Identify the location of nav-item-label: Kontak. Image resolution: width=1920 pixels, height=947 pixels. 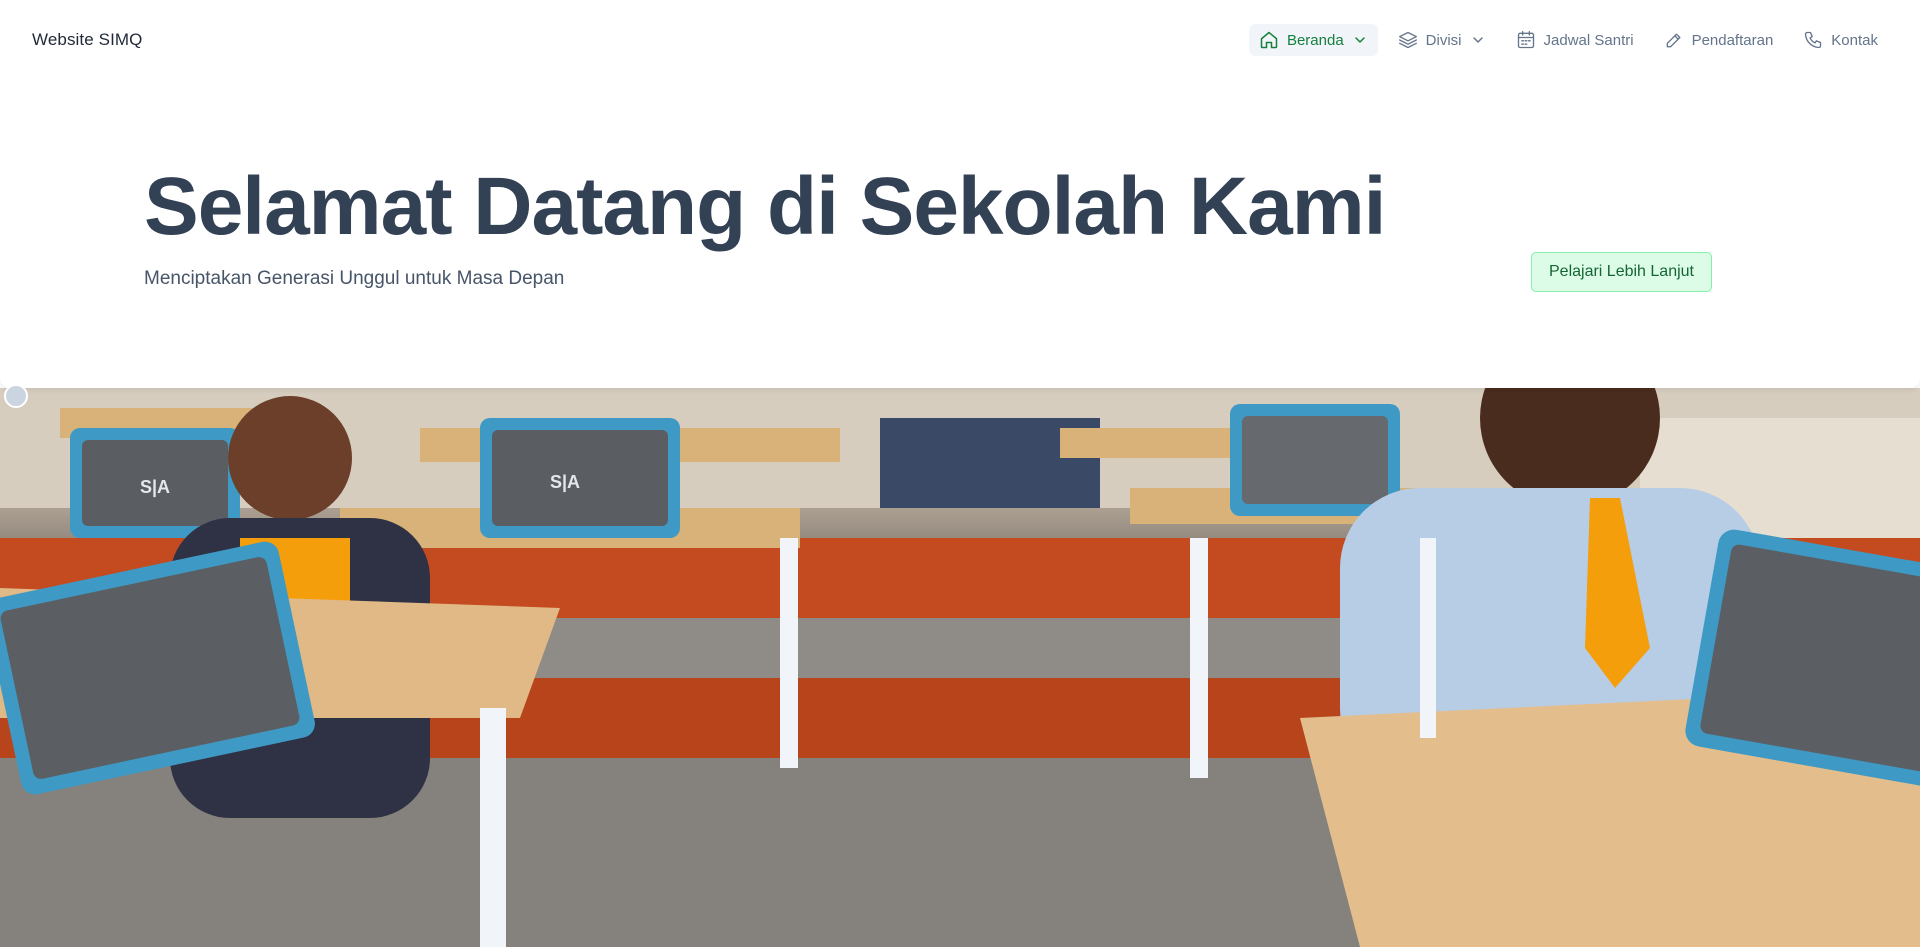
(1854, 40).